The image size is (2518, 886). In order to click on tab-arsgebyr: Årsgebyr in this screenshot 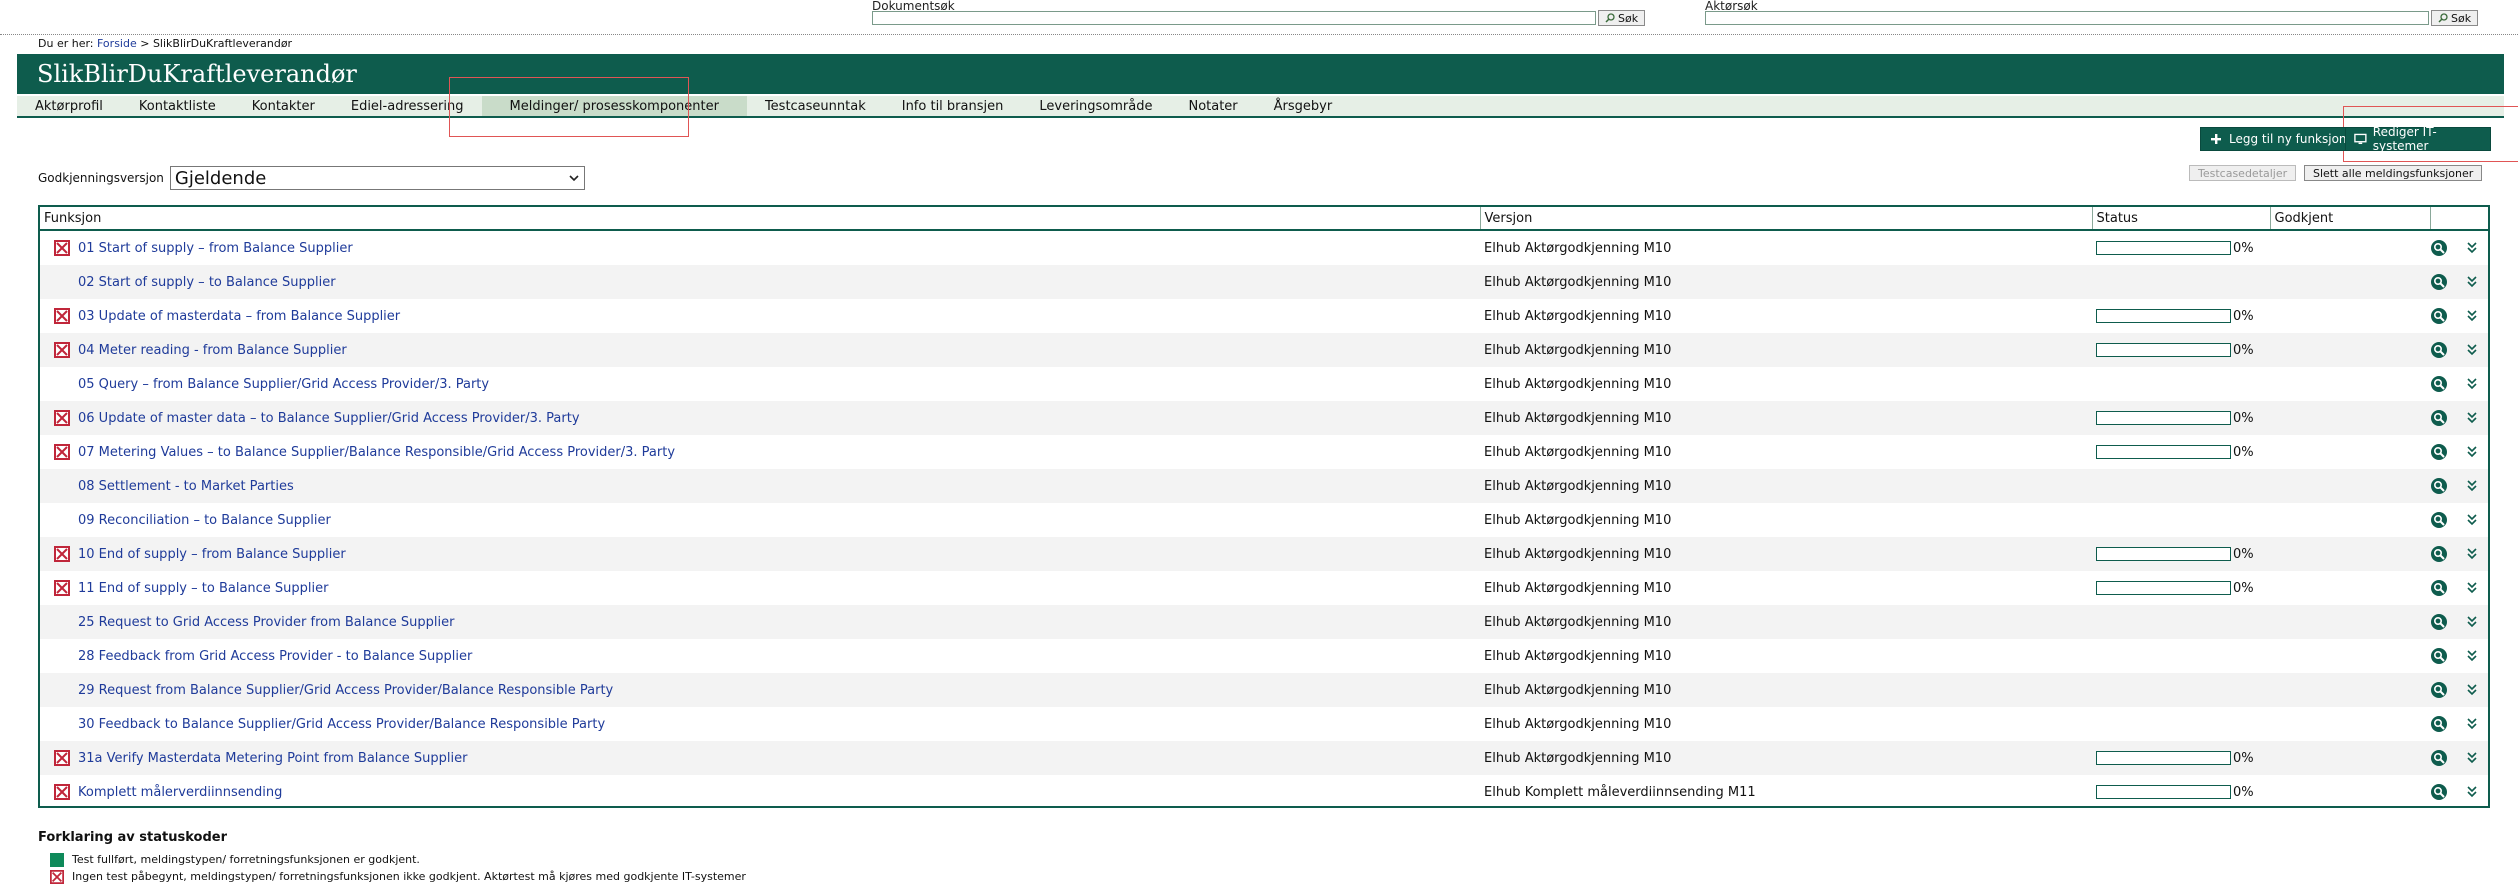, I will do `click(1303, 106)`.